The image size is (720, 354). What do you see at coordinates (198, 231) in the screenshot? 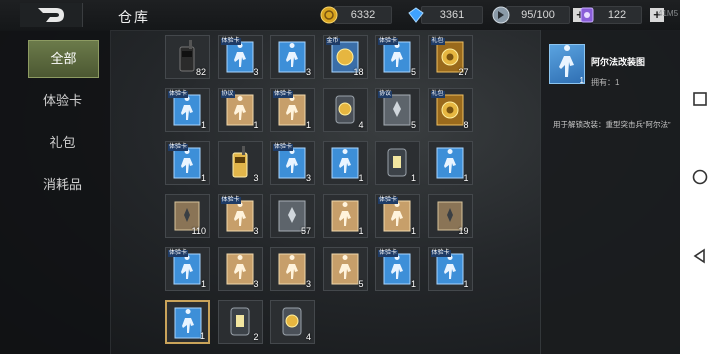
I see `item-count: 110` at bounding box center [198, 231].